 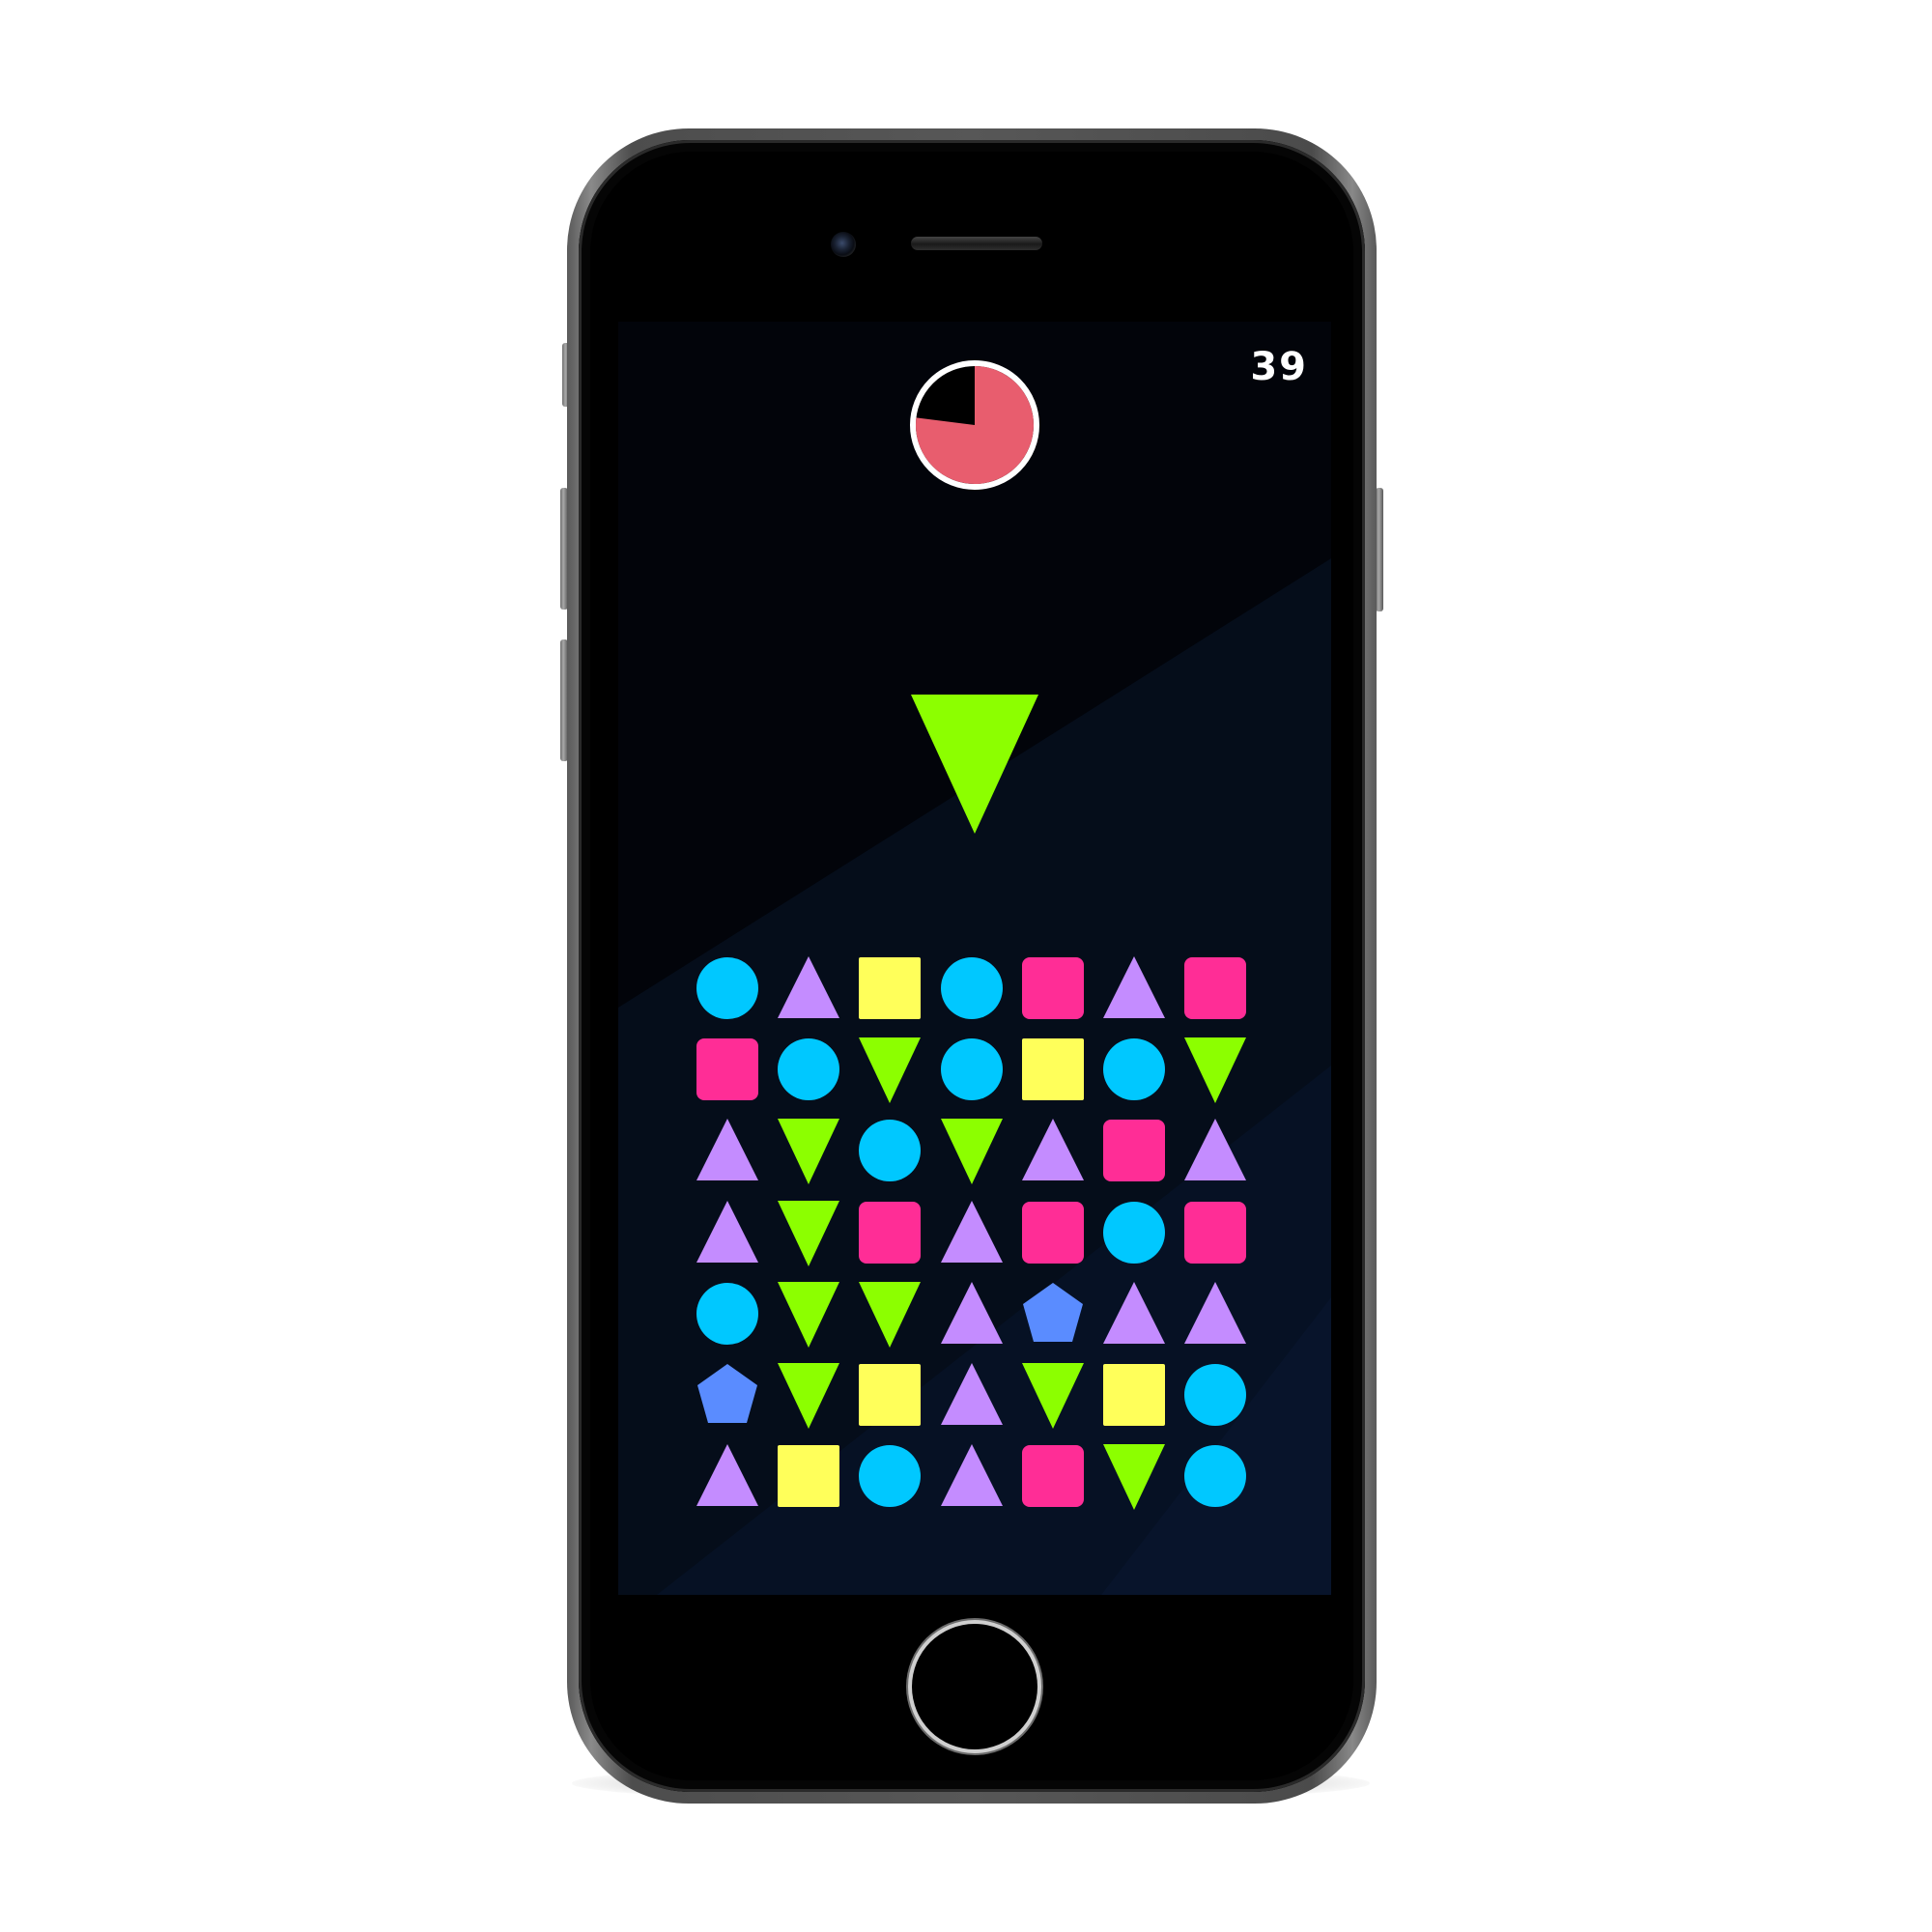 I want to click on countdown-timer, so click(x=974, y=425).